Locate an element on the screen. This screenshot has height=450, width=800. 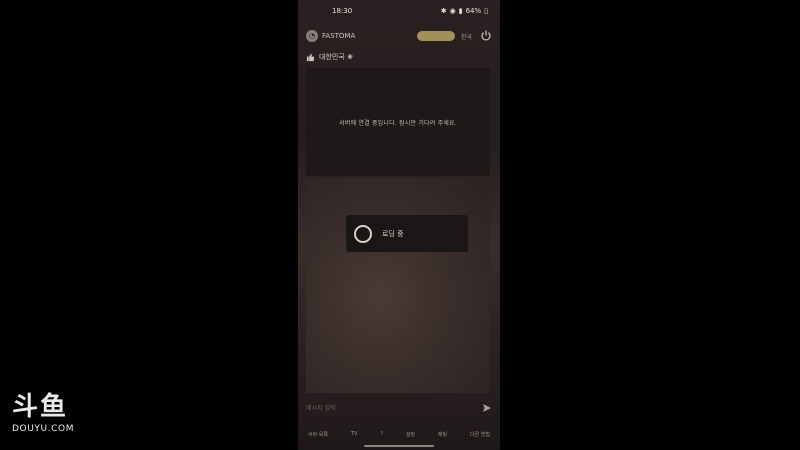
server-list-button: 서버 목록 is located at coordinates (318, 434).